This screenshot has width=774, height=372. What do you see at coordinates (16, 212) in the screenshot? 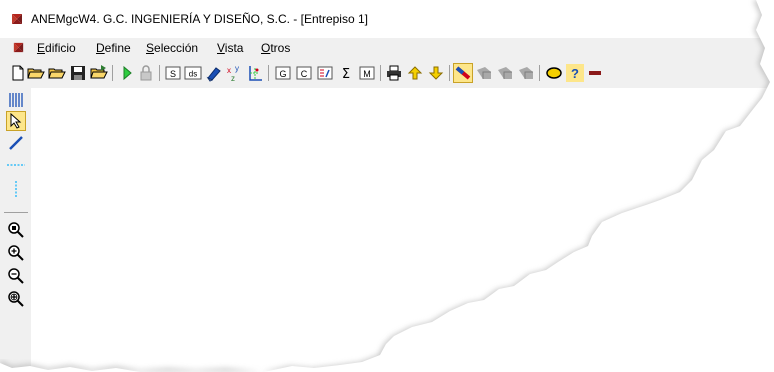
I see `sidebar-separator` at bounding box center [16, 212].